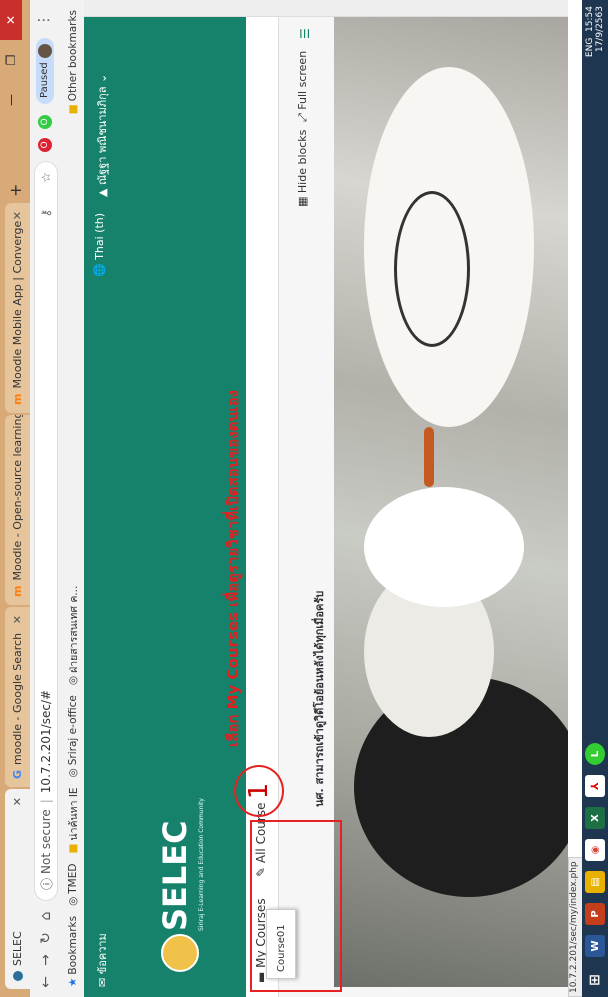  What do you see at coordinates (11, 100) in the screenshot?
I see `minimize-icon: —` at bounding box center [11, 100].